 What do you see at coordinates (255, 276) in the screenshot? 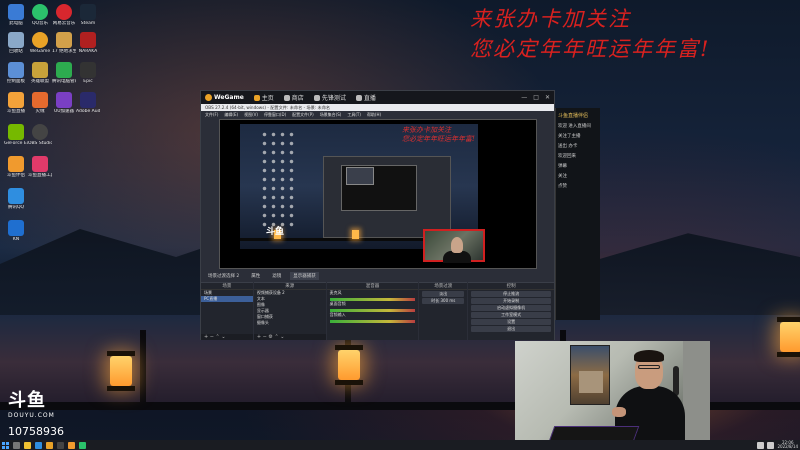
I see `properties-button: 属性` at bounding box center [255, 276].